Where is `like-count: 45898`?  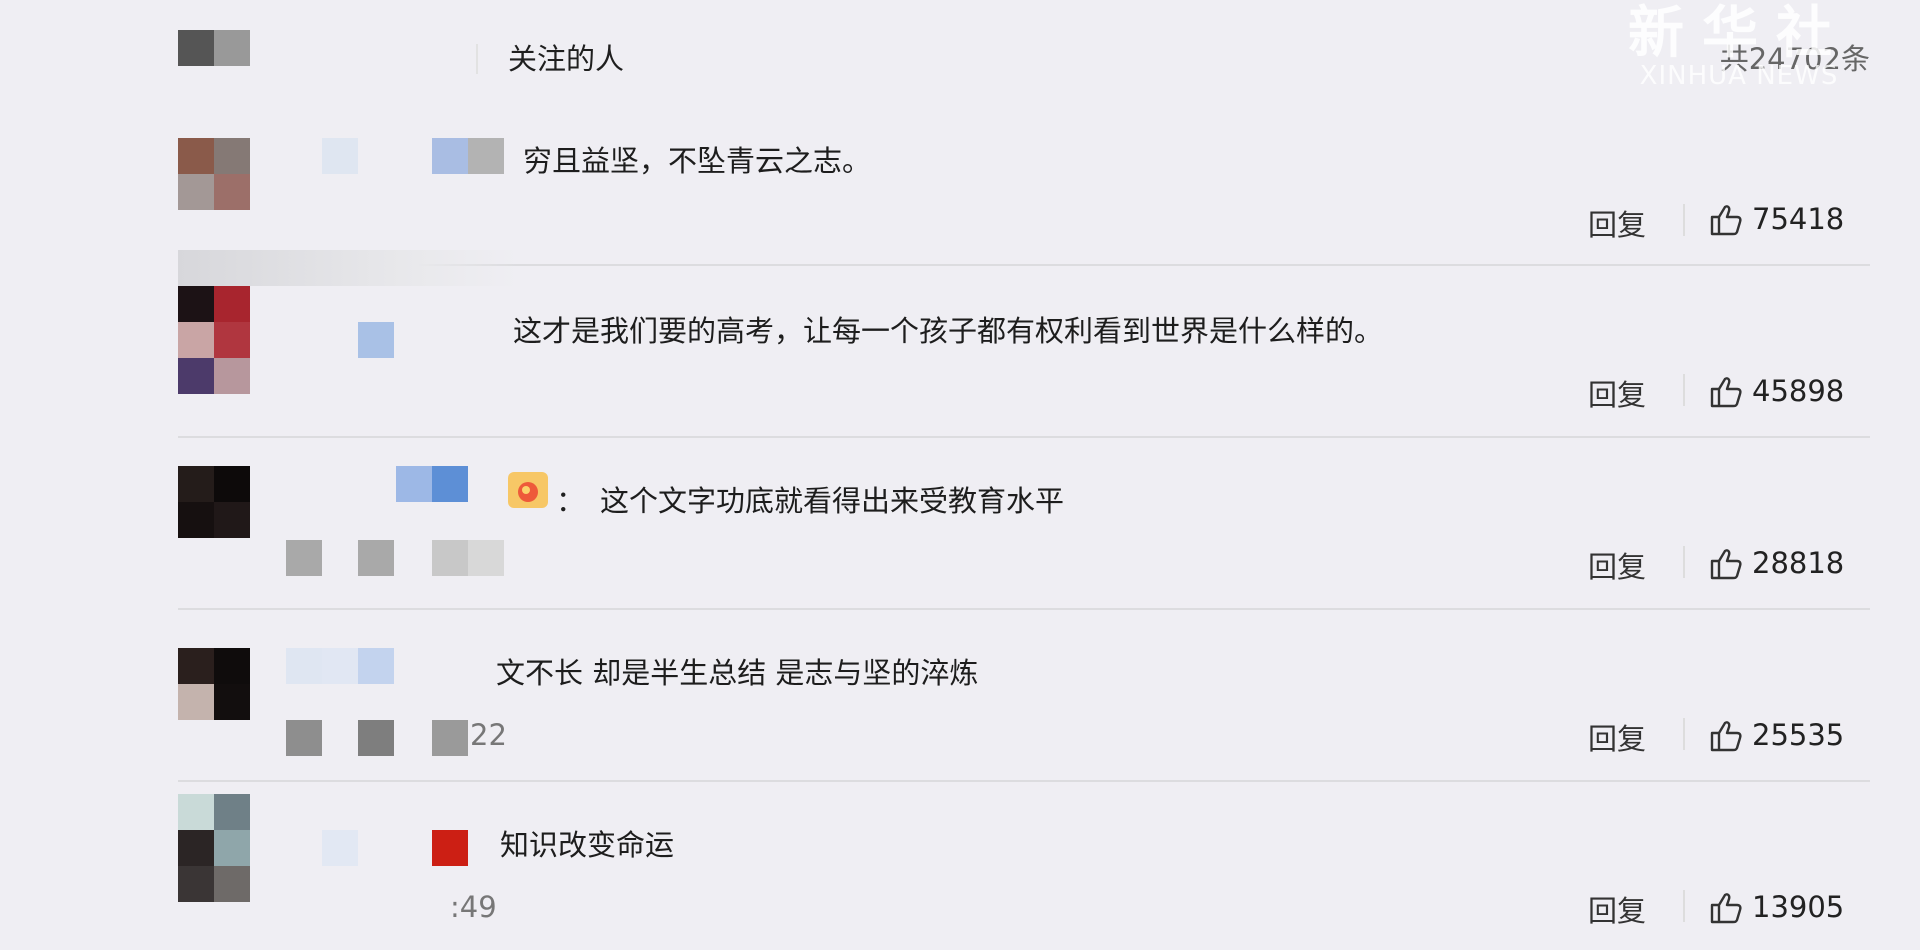 like-count: 45898 is located at coordinates (1798, 391).